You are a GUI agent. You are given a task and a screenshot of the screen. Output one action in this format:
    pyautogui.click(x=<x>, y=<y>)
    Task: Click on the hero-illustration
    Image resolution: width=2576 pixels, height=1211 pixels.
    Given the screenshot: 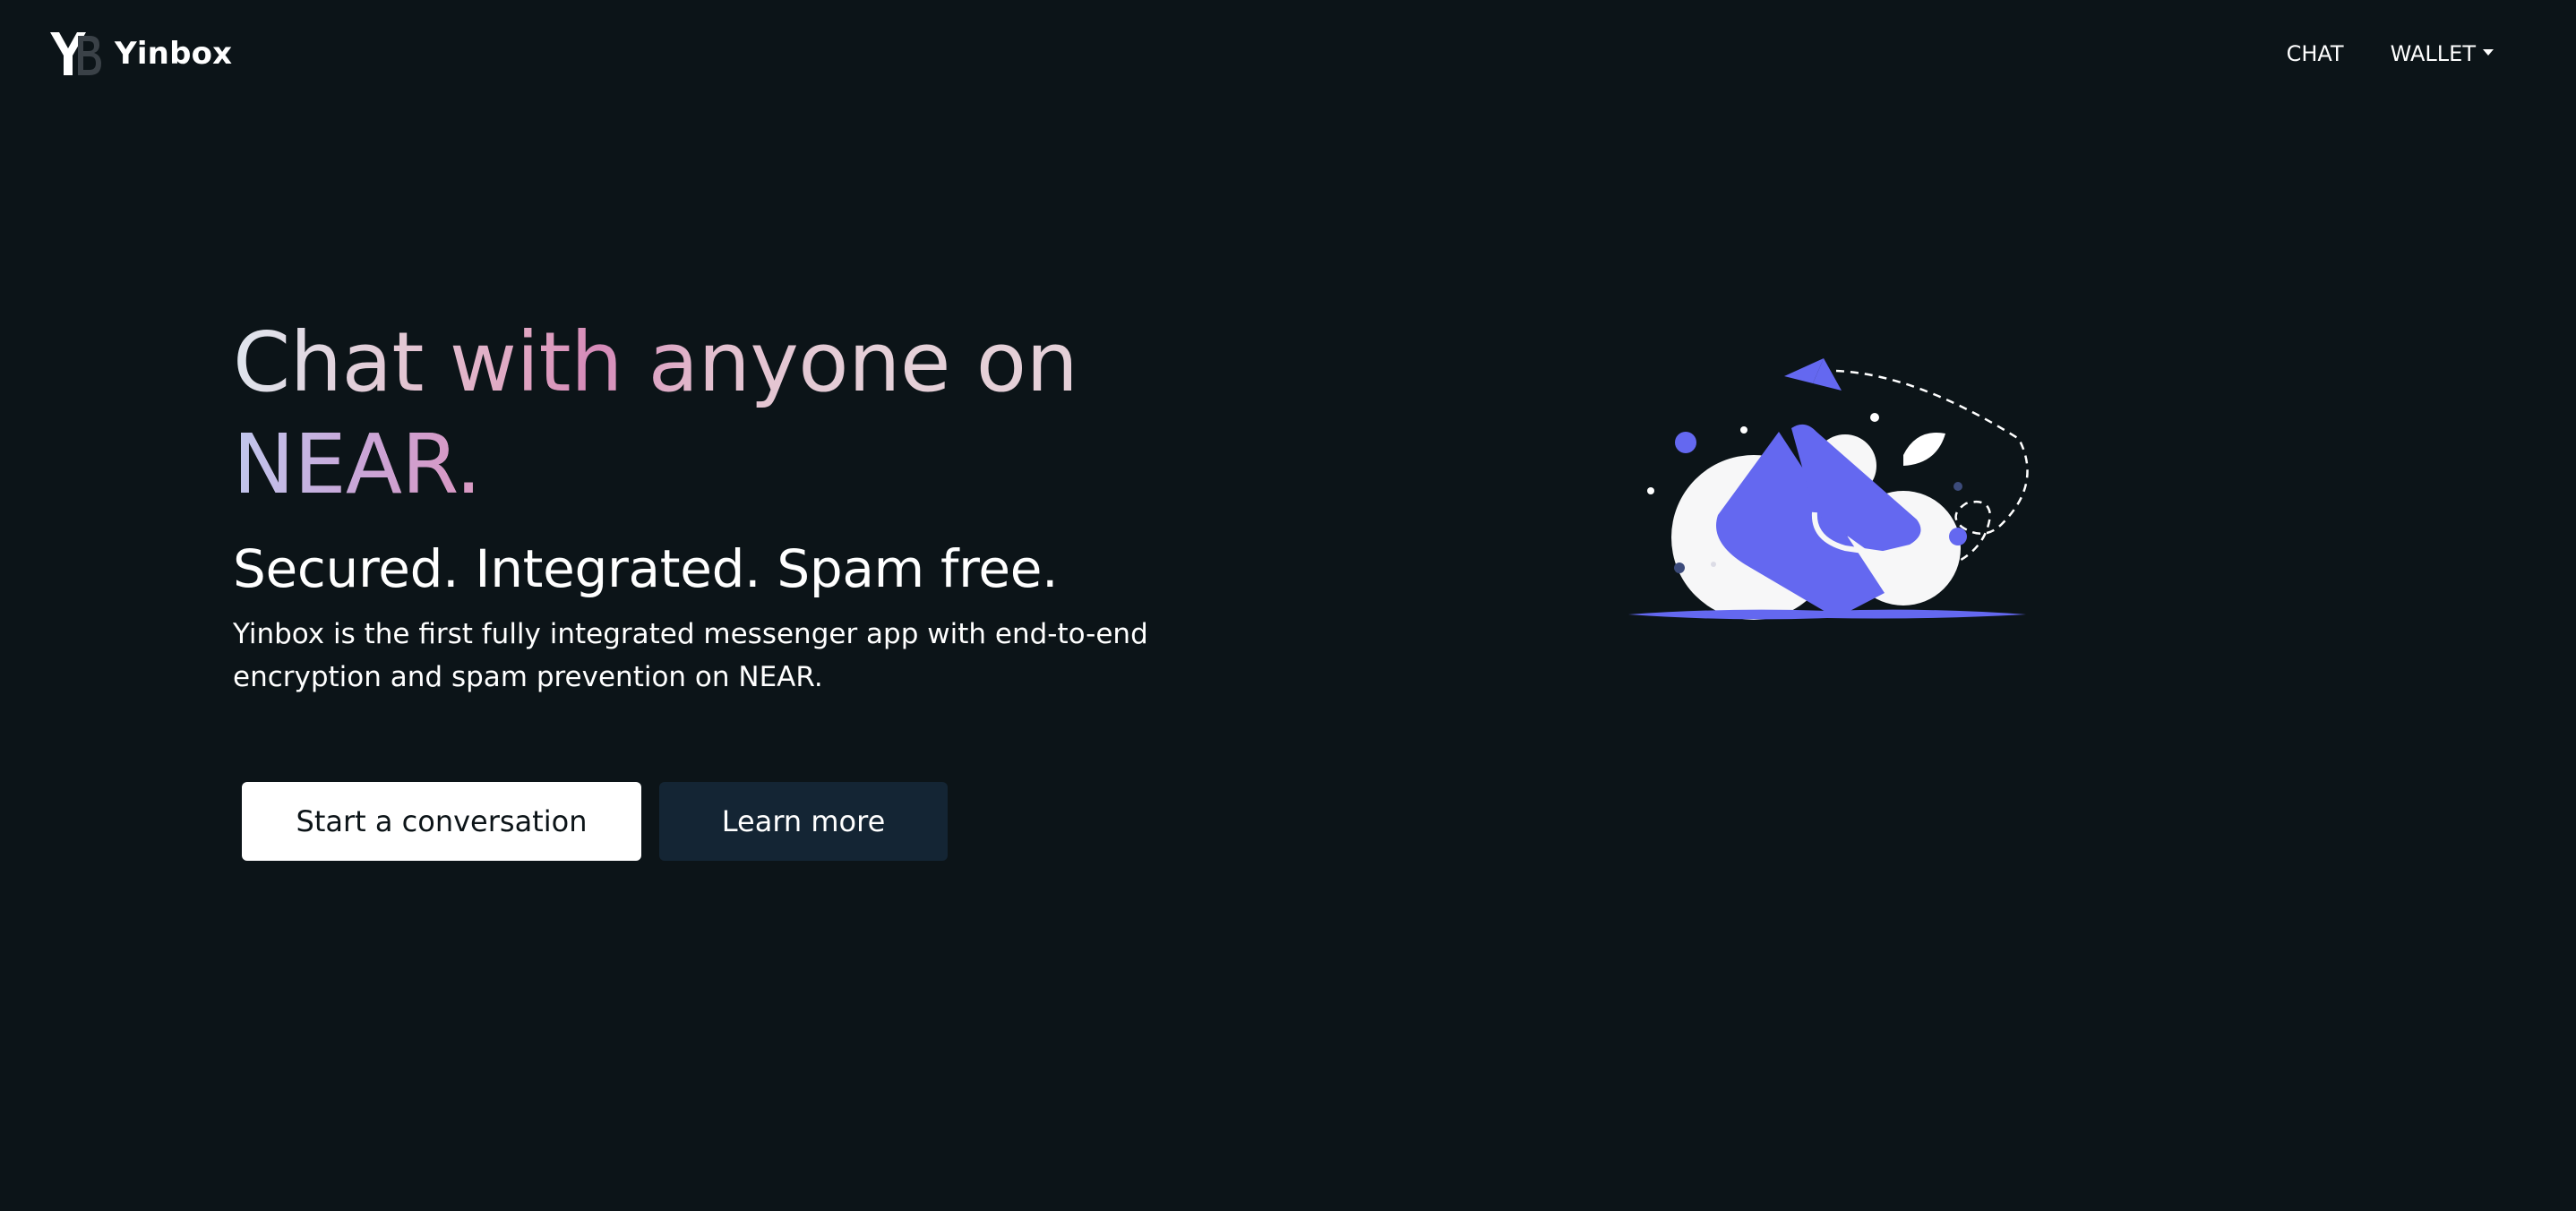 What is the action you would take?
    pyautogui.click(x=1827, y=488)
    